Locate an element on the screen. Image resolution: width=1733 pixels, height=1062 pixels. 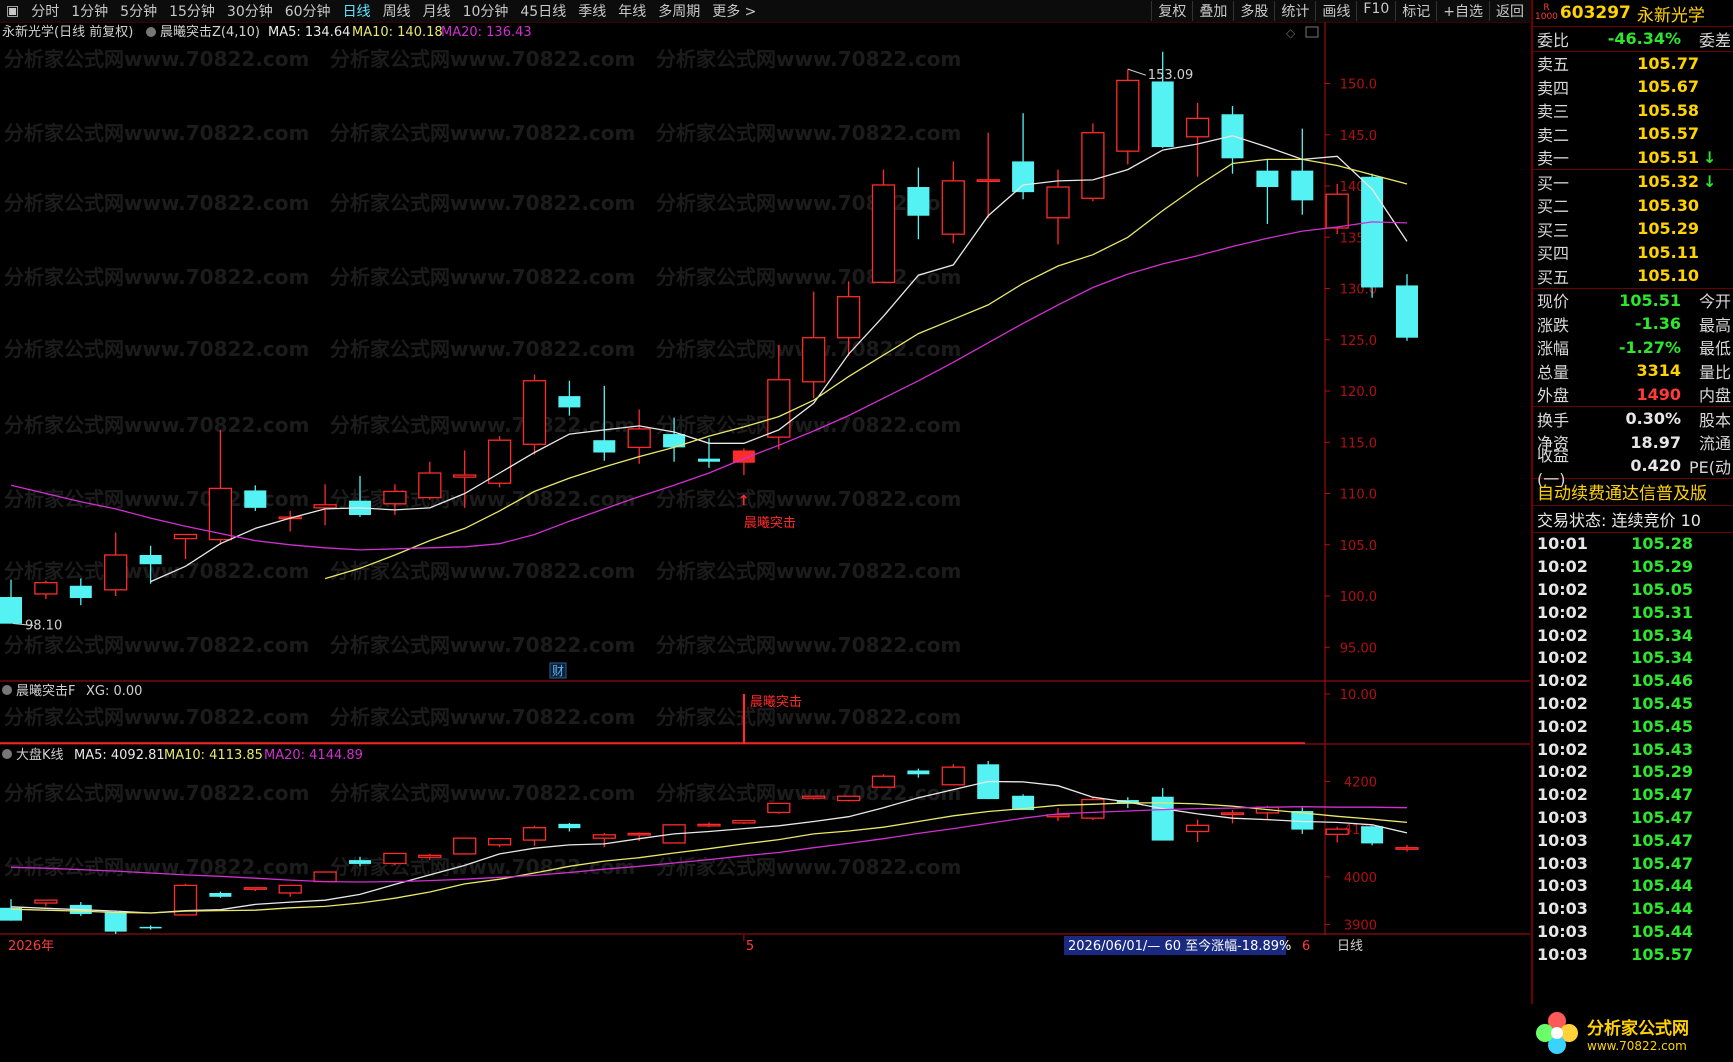
book-level-label: 卖三 is located at coordinates (1553, 112).